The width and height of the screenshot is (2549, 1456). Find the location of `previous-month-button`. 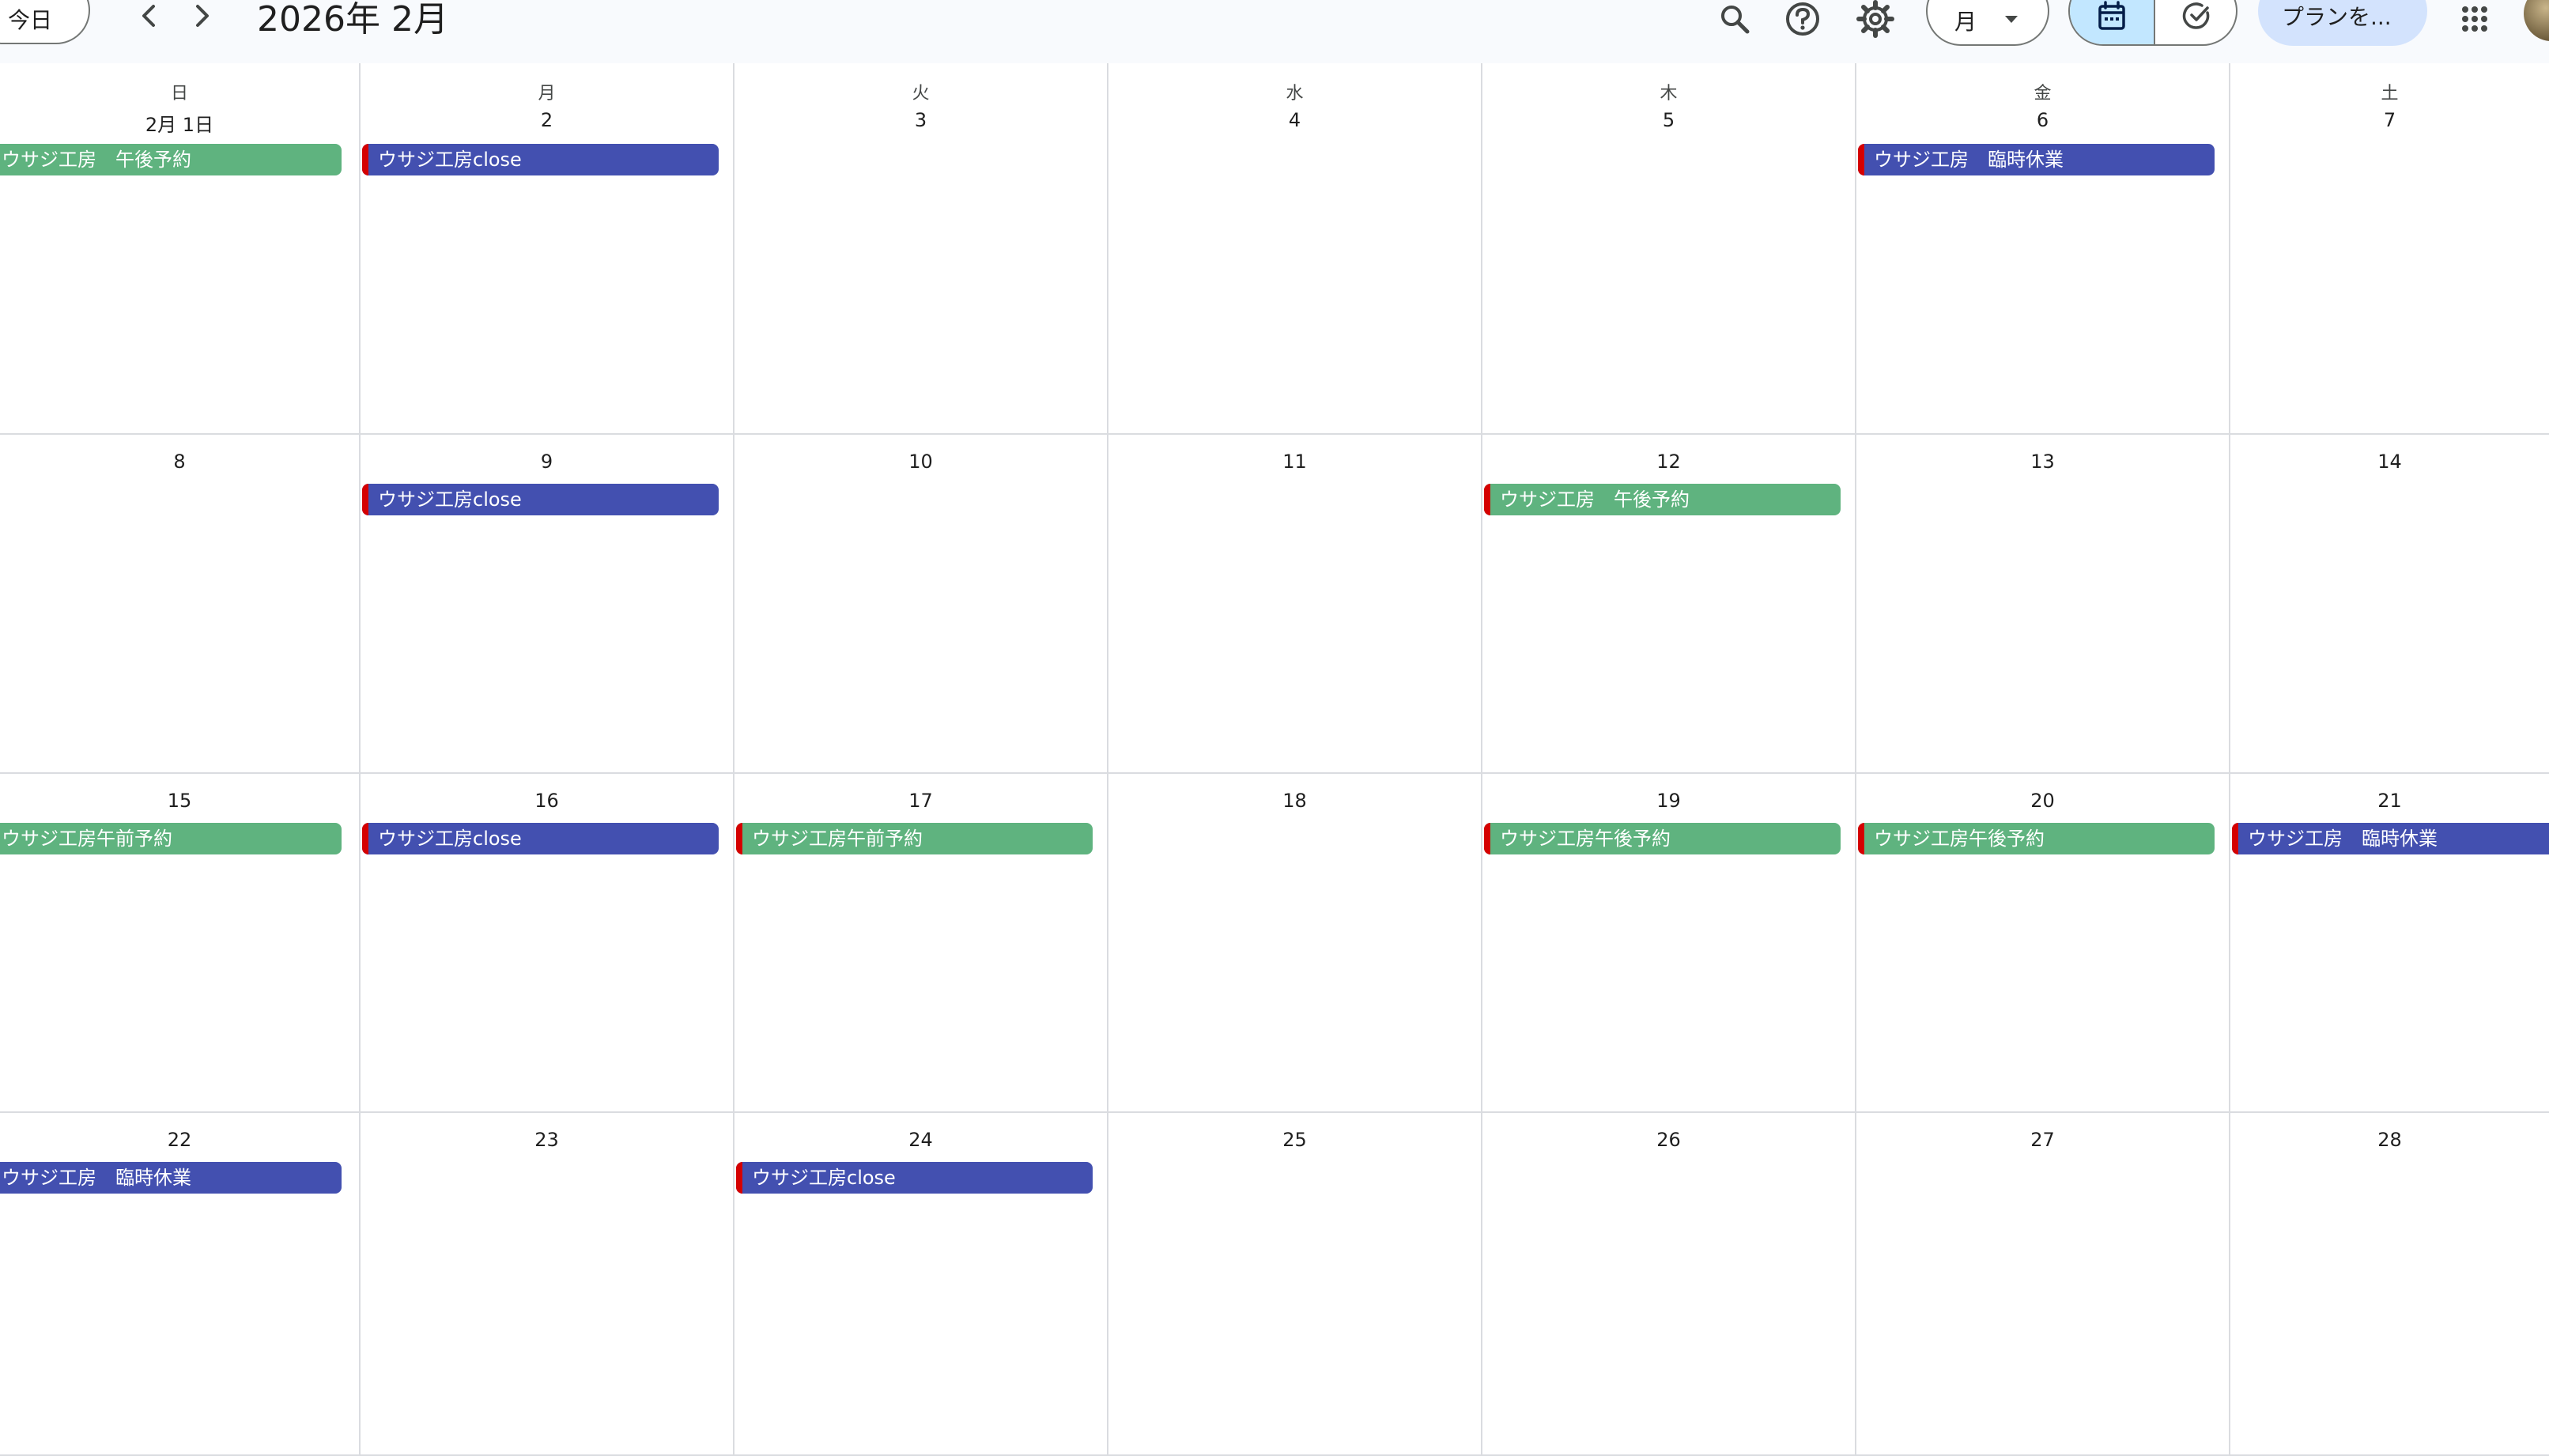

previous-month-button is located at coordinates (150, 16).